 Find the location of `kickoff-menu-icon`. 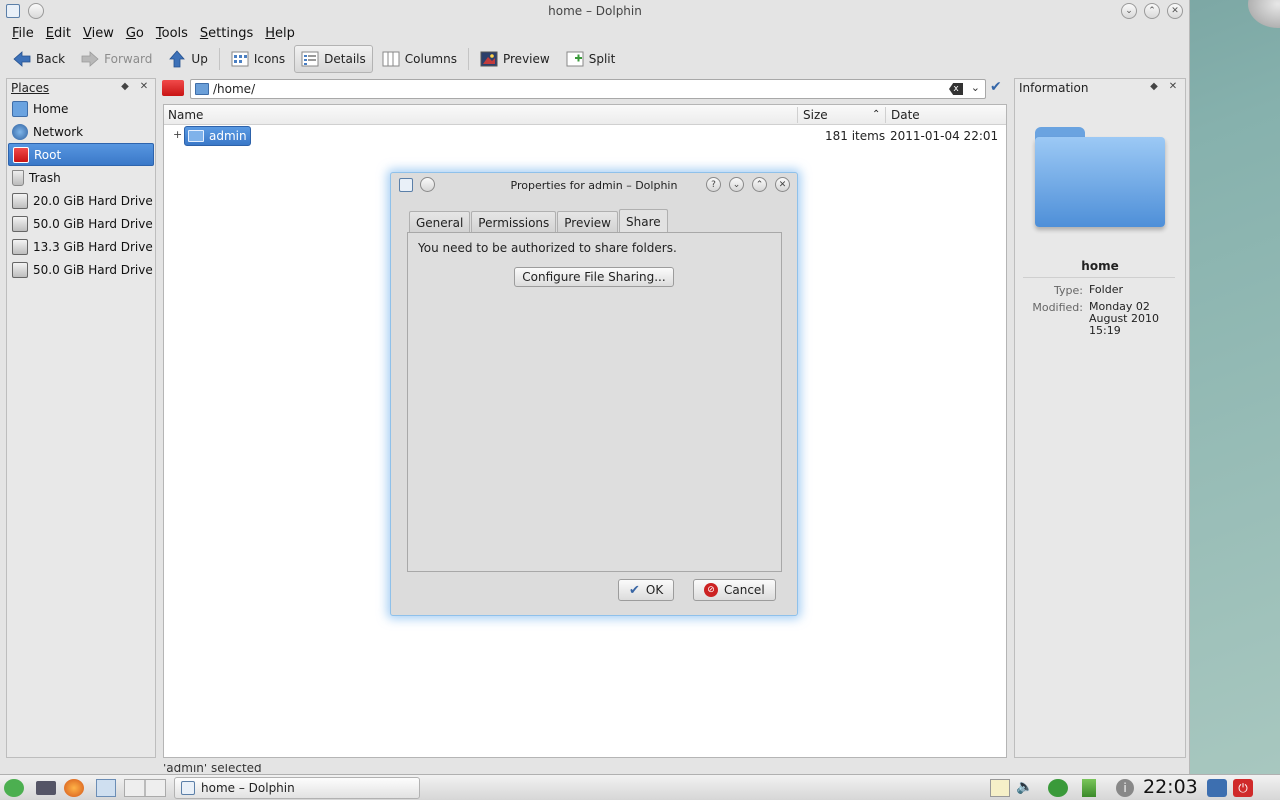

kickoff-menu-icon is located at coordinates (14, 788).